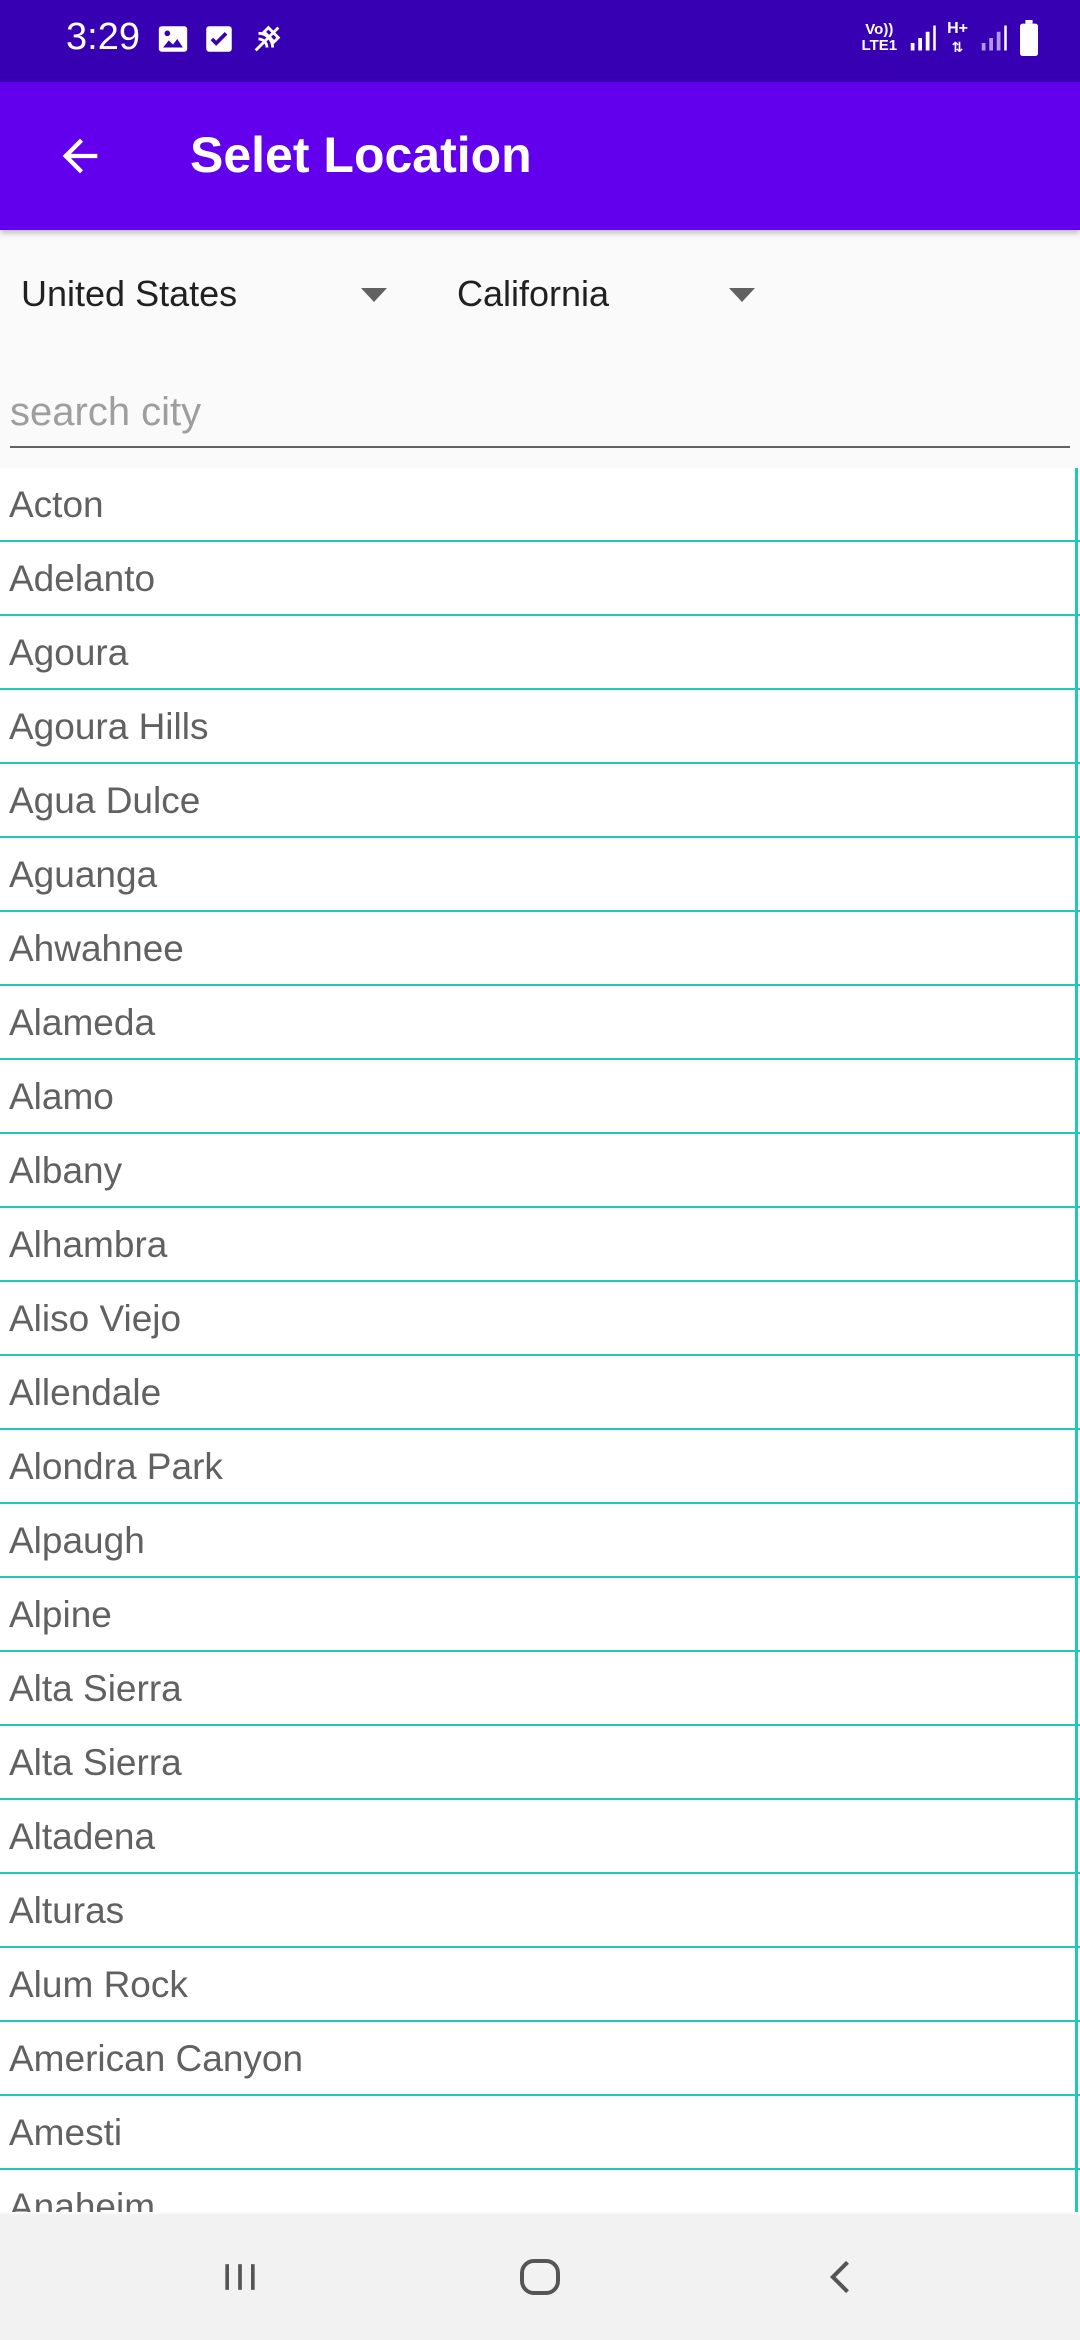 The image size is (1080, 2340). I want to click on back-icon, so click(839, 2277).